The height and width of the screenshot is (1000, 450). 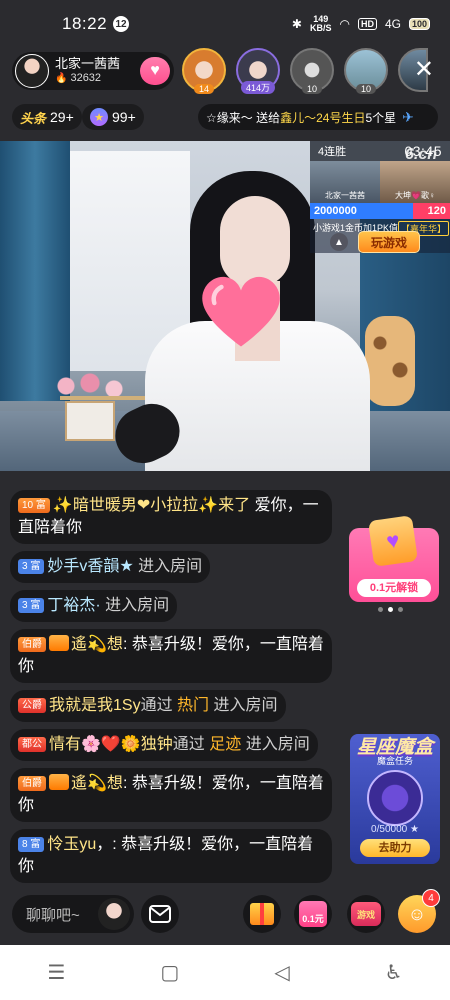 What do you see at coordinates (419, 24) in the screenshot?
I see `battery-icon: 100` at bounding box center [419, 24].